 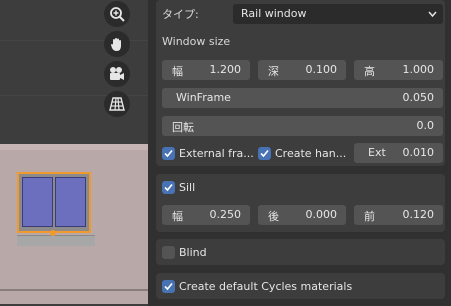 I want to click on depth-key: 深, so click(x=273, y=71).